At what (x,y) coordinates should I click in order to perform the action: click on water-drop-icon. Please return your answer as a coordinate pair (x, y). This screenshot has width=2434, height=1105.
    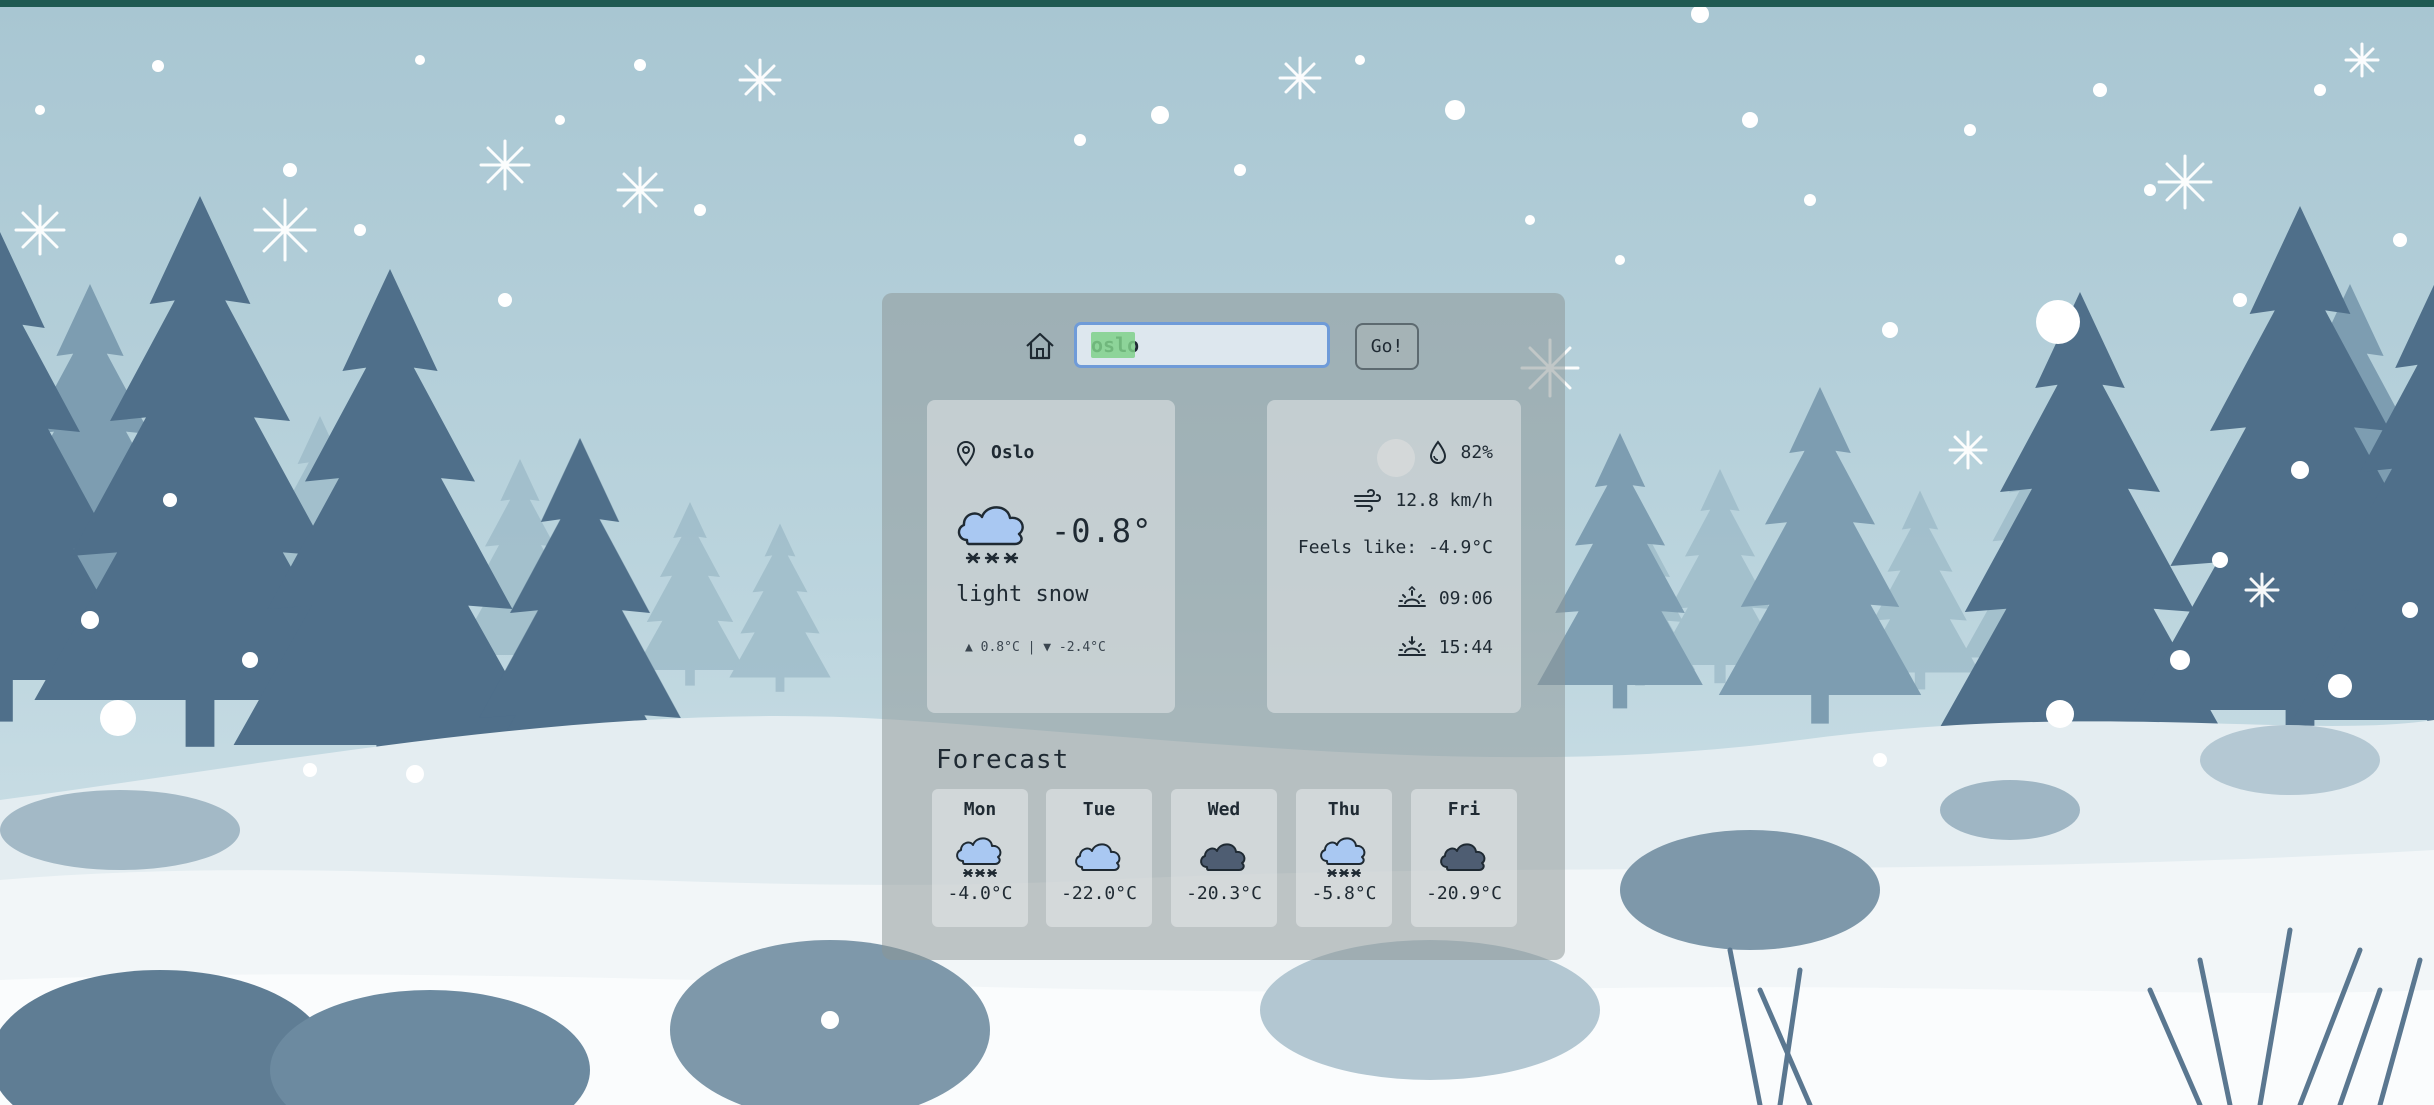
    Looking at the image, I should click on (1438, 452).